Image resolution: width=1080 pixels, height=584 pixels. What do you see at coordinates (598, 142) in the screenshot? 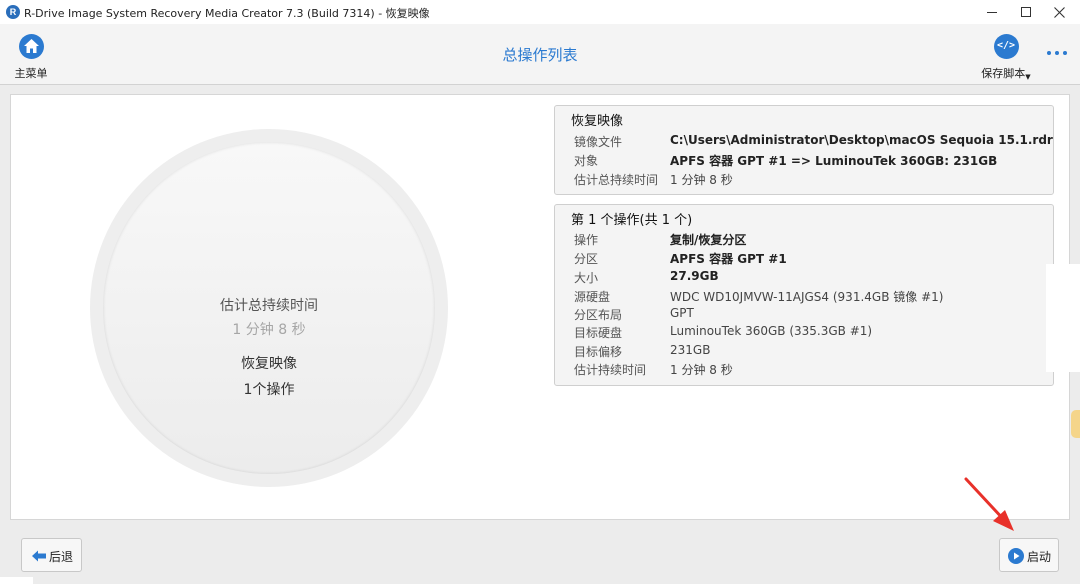
I see `info-key: 镜像文件` at bounding box center [598, 142].